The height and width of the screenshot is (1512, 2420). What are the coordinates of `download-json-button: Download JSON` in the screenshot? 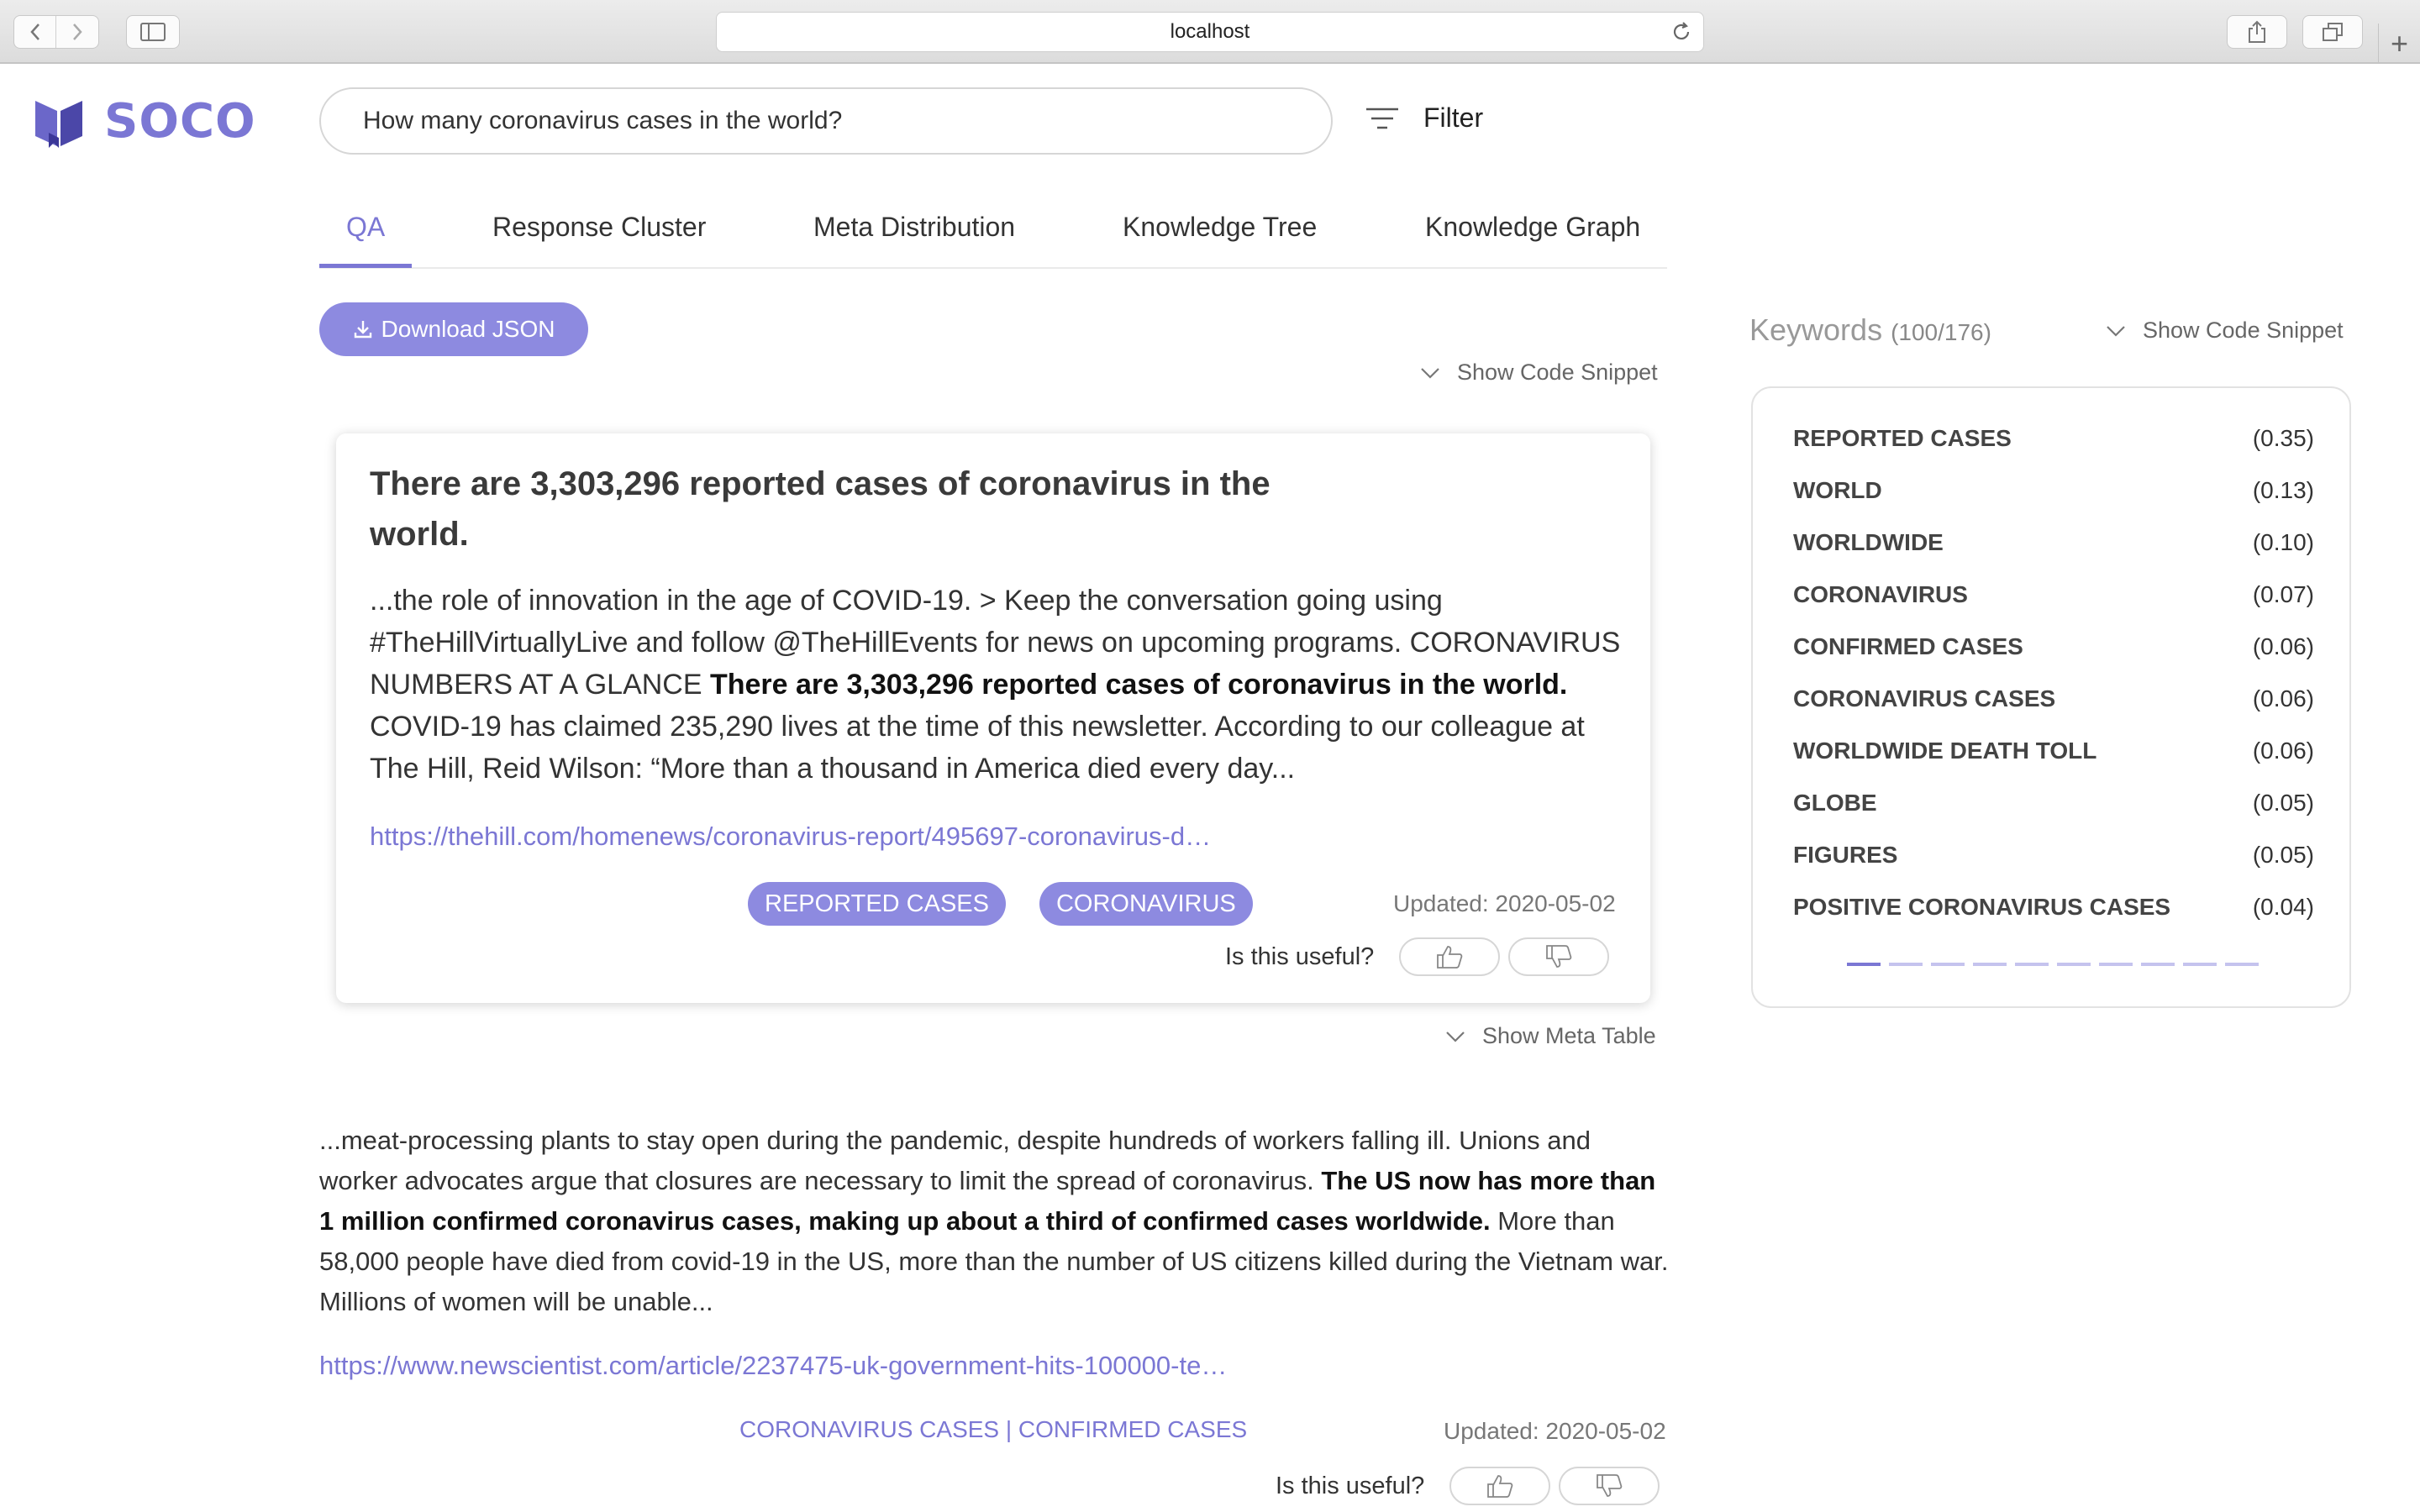 It's located at (453, 329).